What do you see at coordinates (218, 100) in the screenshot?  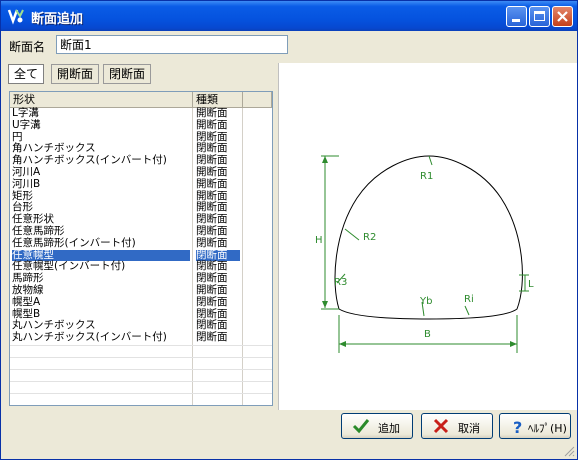 I see `column-header-type: 種類` at bounding box center [218, 100].